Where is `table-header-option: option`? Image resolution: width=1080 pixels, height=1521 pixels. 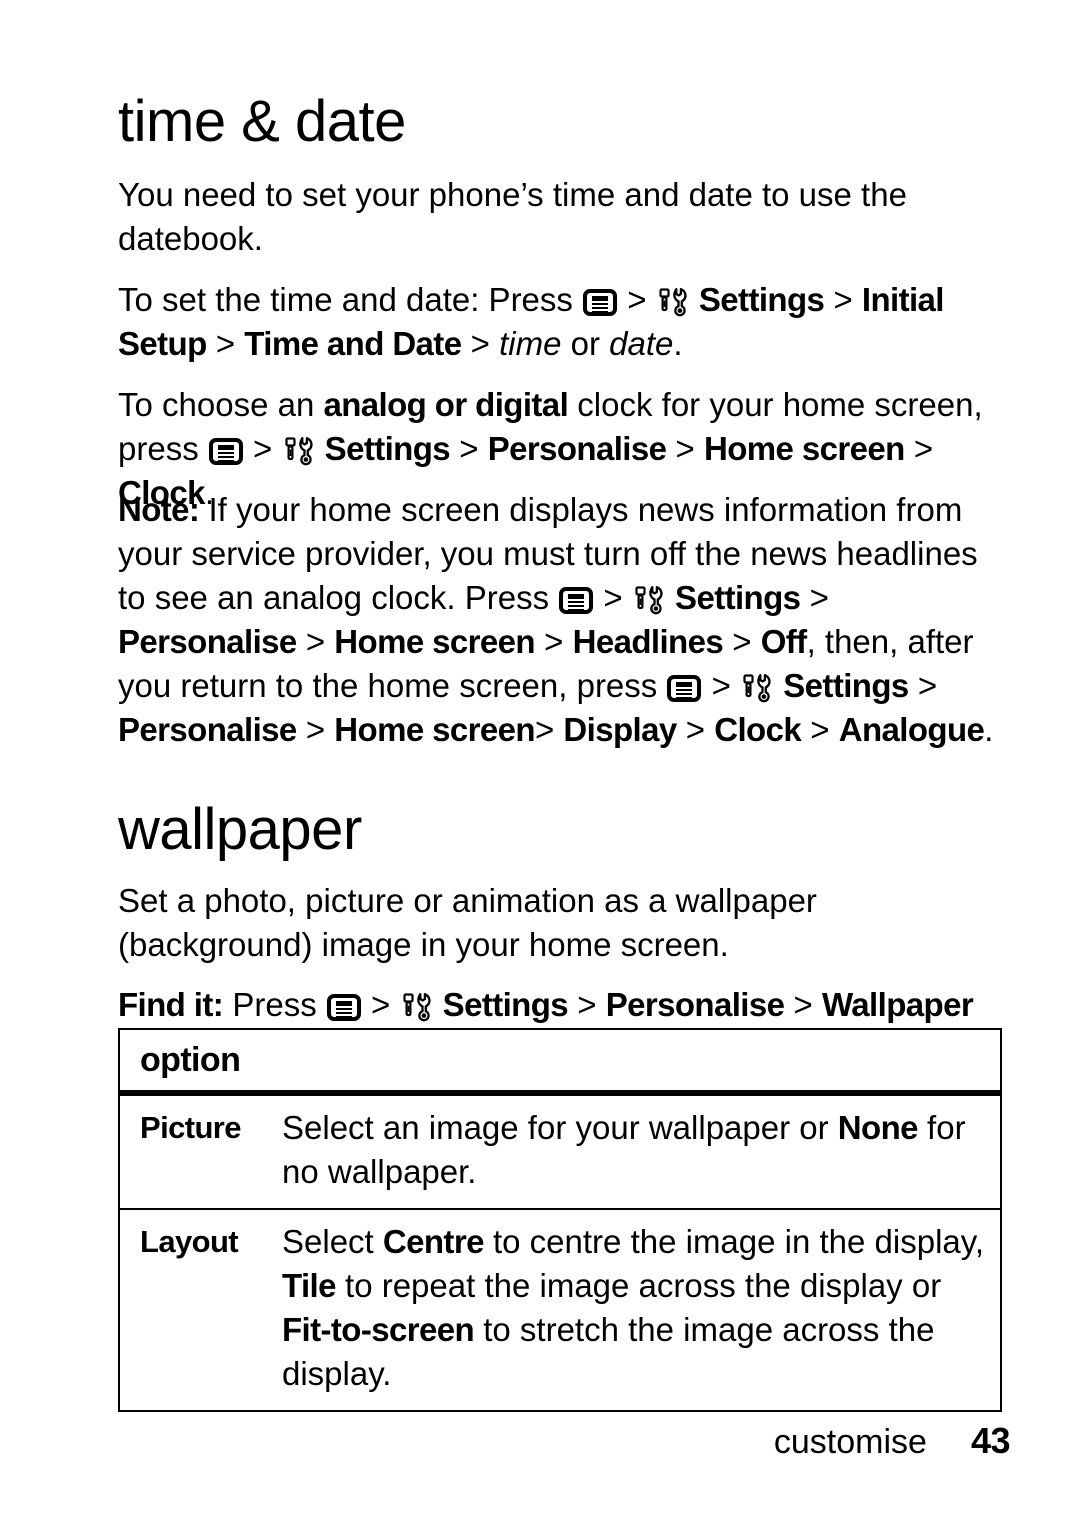
table-header-option: option is located at coordinates (560, 1063).